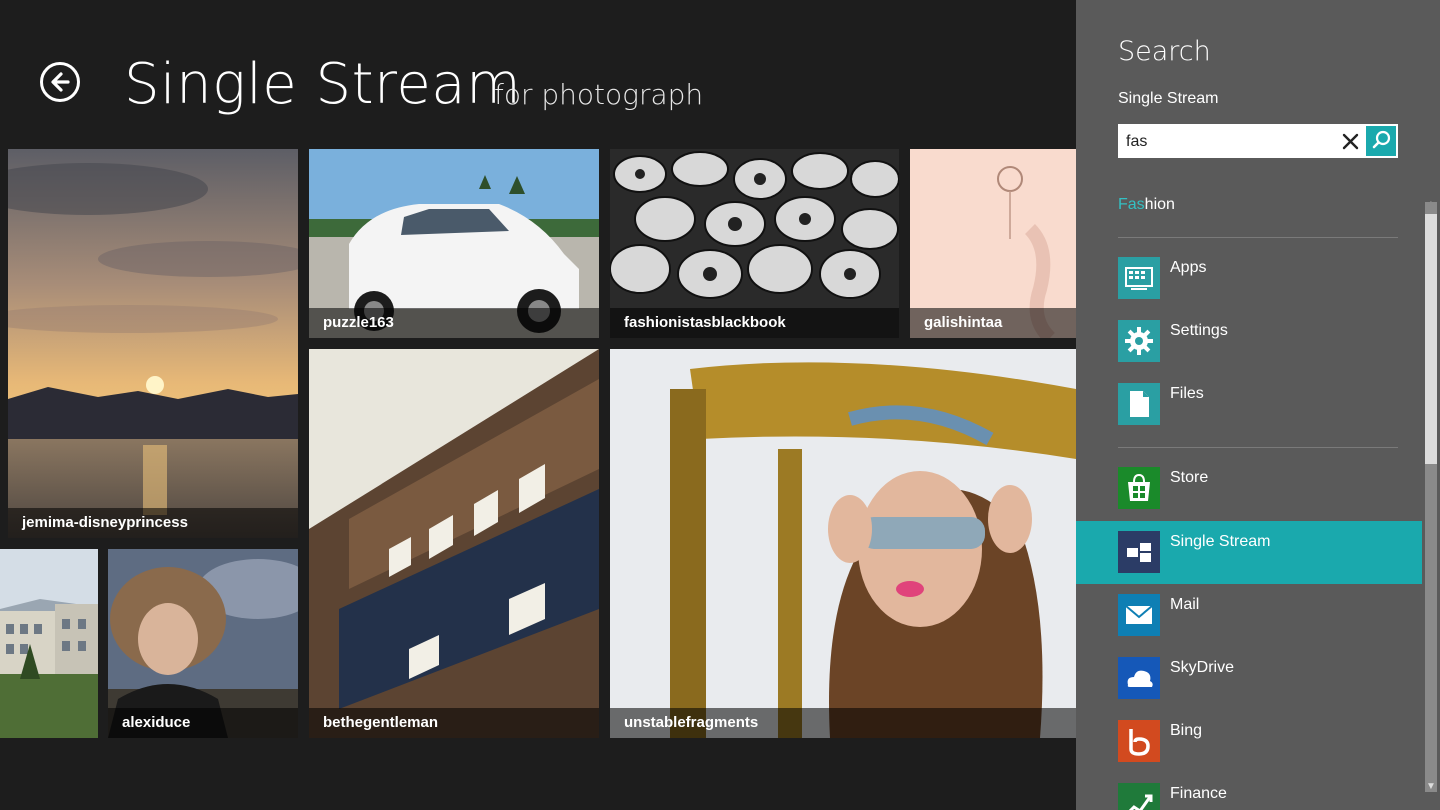  What do you see at coordinates (1431, 497) in the screenshot?
I see `scrollbar: ▲ ▼` at bounding box center [1431, 497].